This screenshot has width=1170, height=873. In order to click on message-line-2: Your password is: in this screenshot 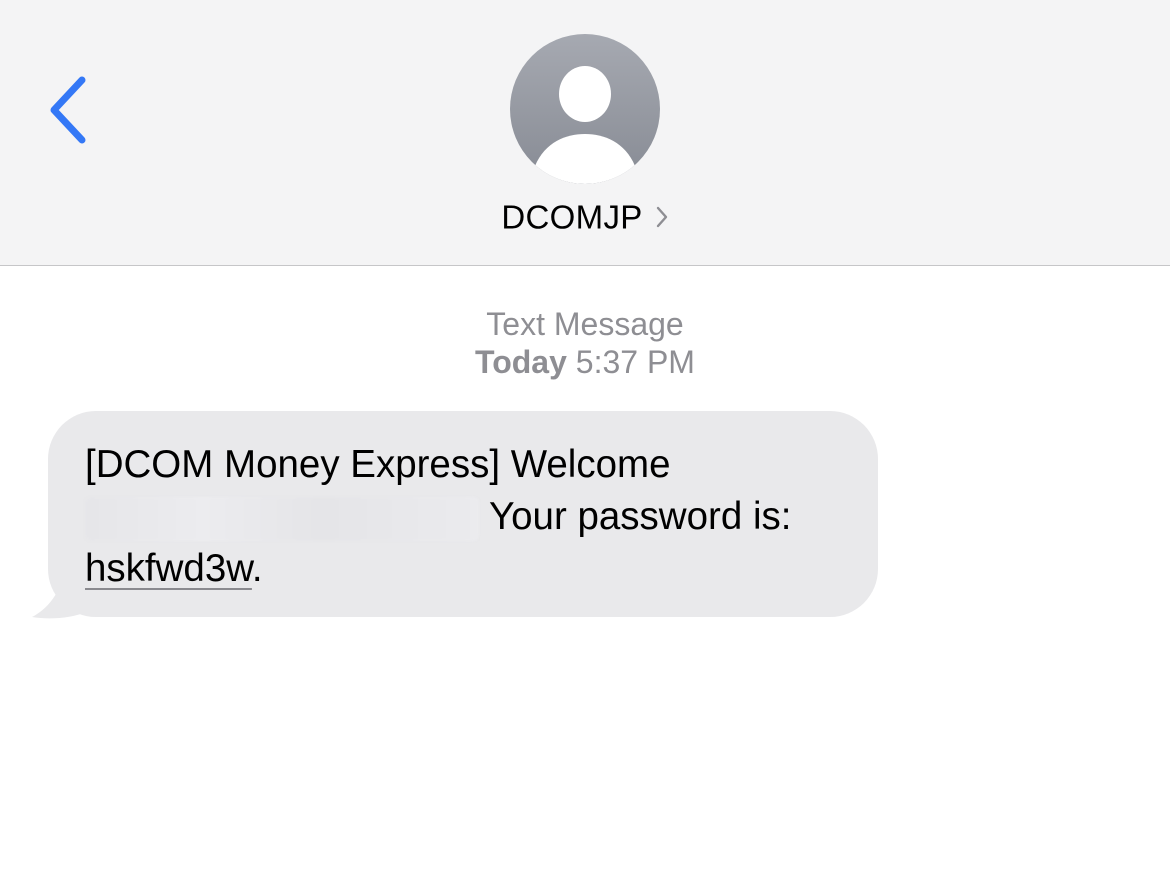, I will do `click(463, 517)`.